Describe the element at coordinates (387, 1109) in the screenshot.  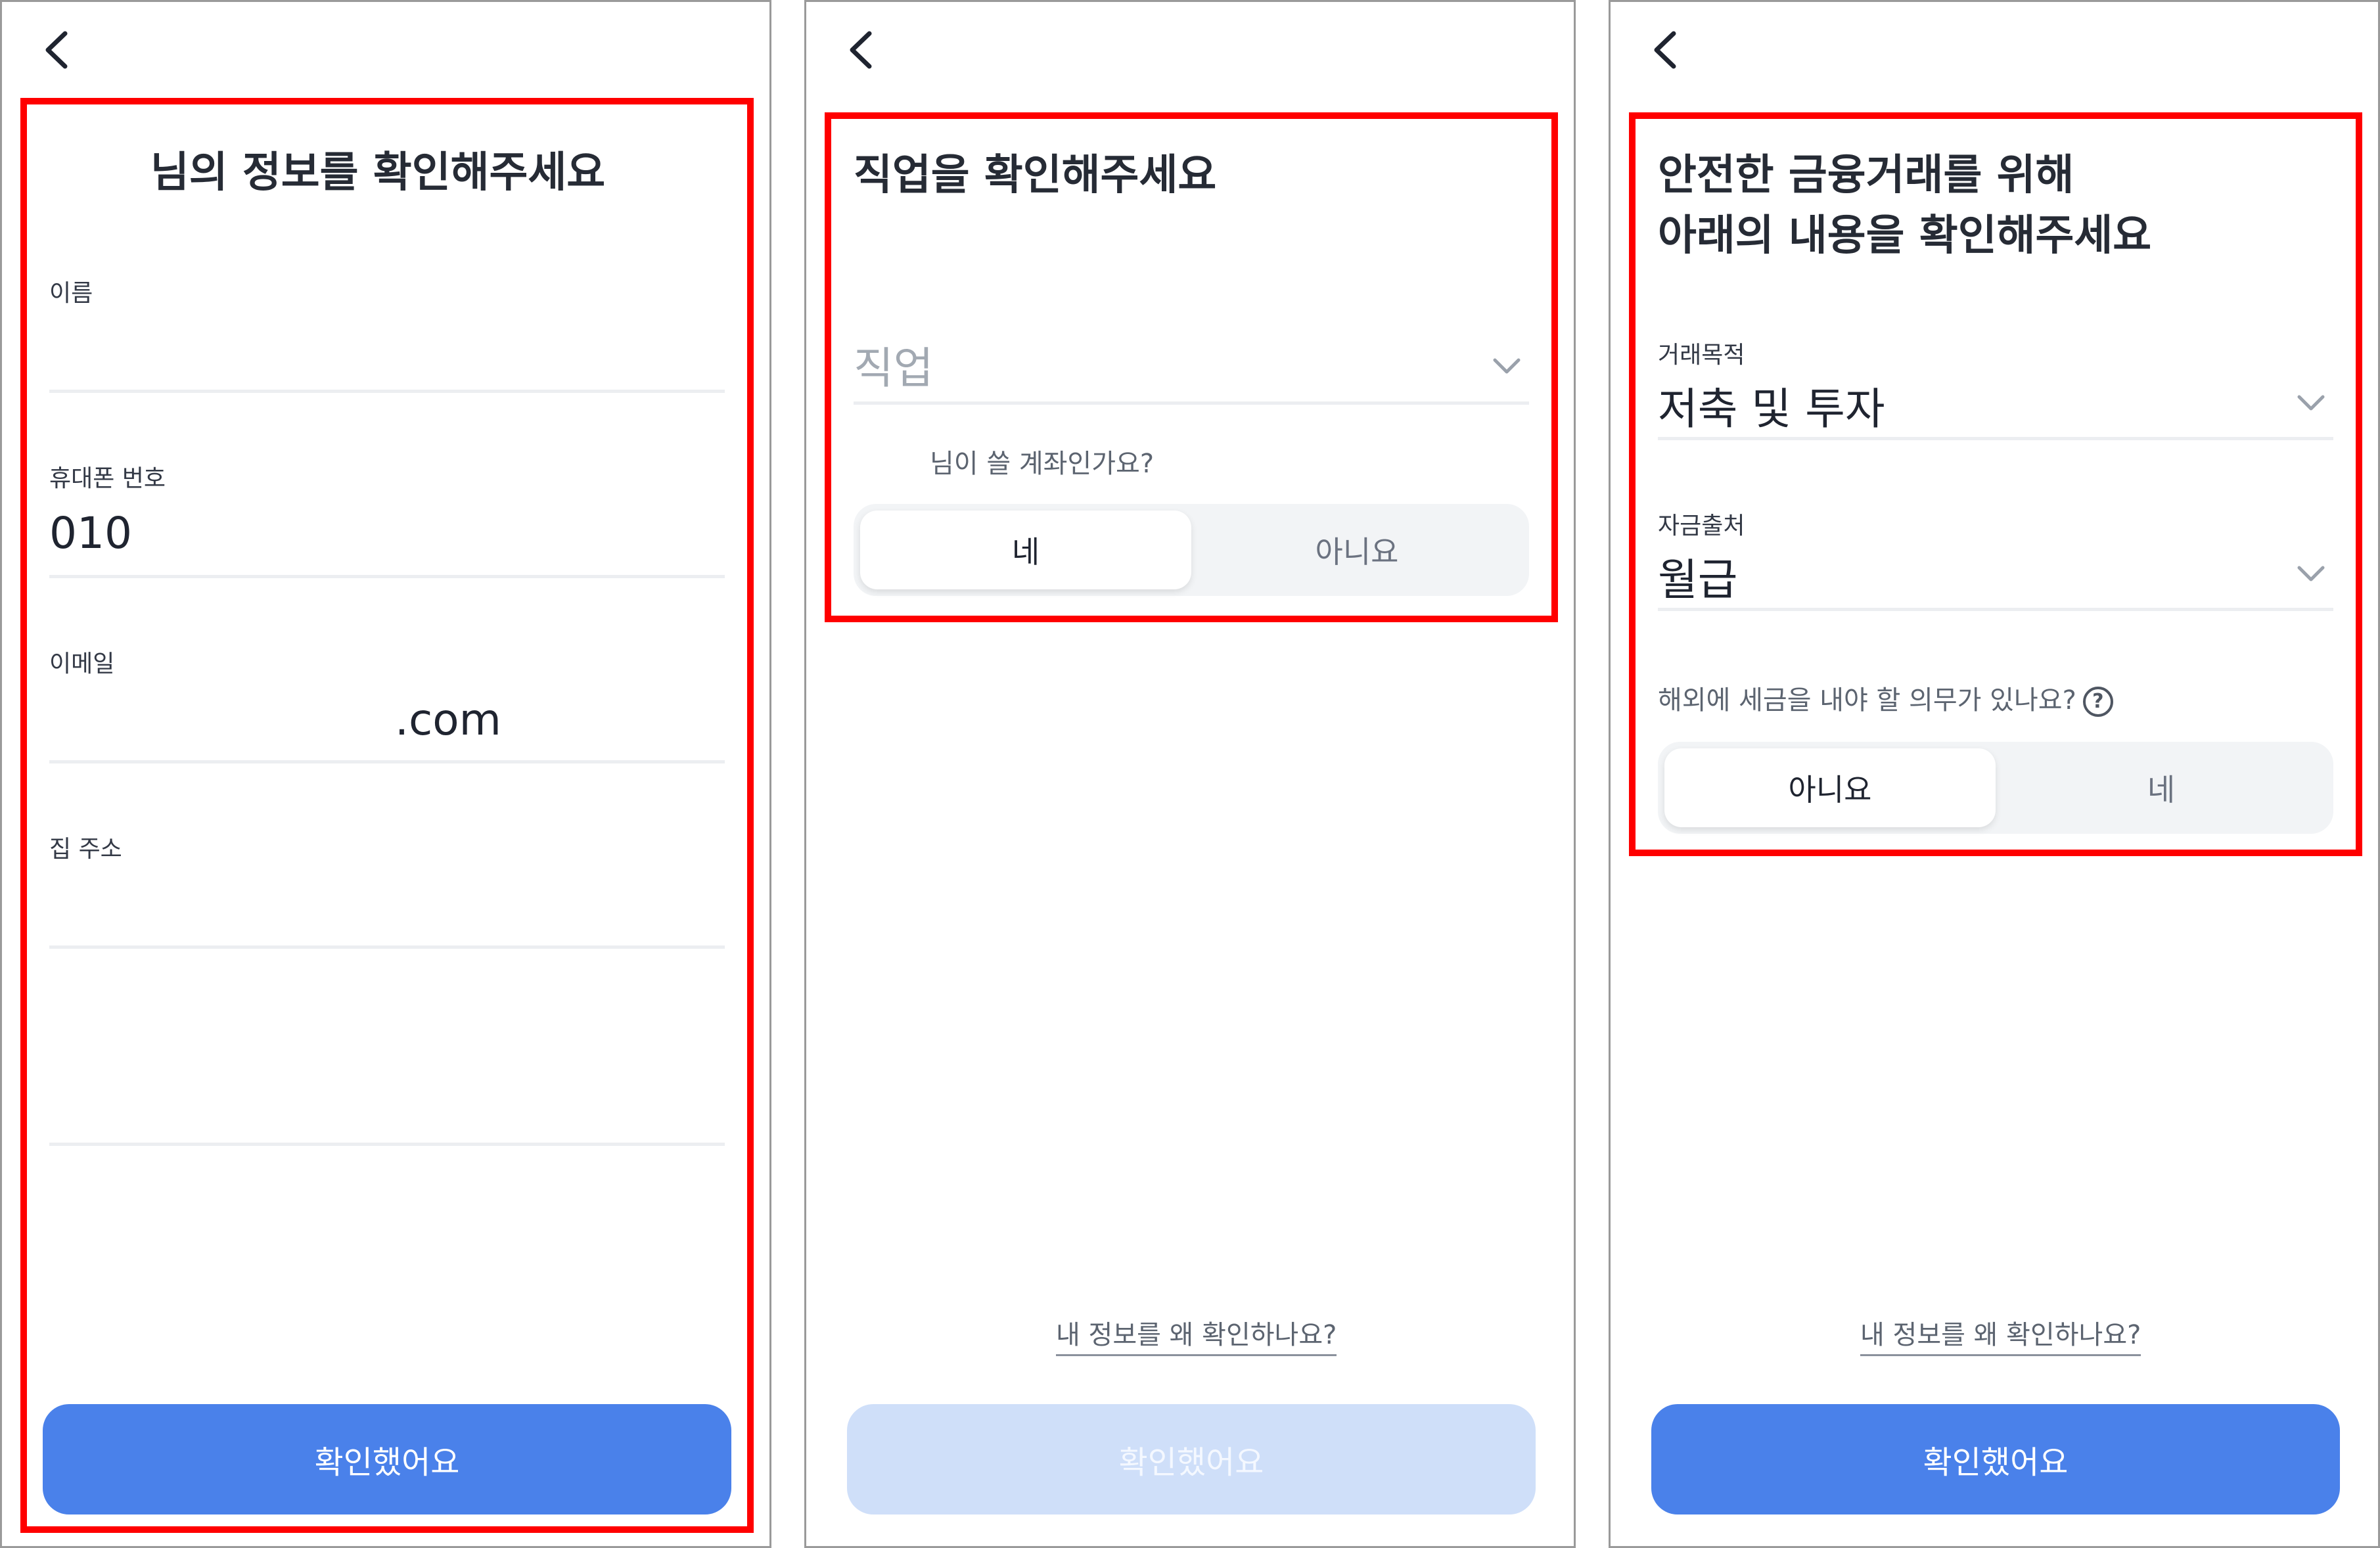
I see `address-detail-input` at that location.